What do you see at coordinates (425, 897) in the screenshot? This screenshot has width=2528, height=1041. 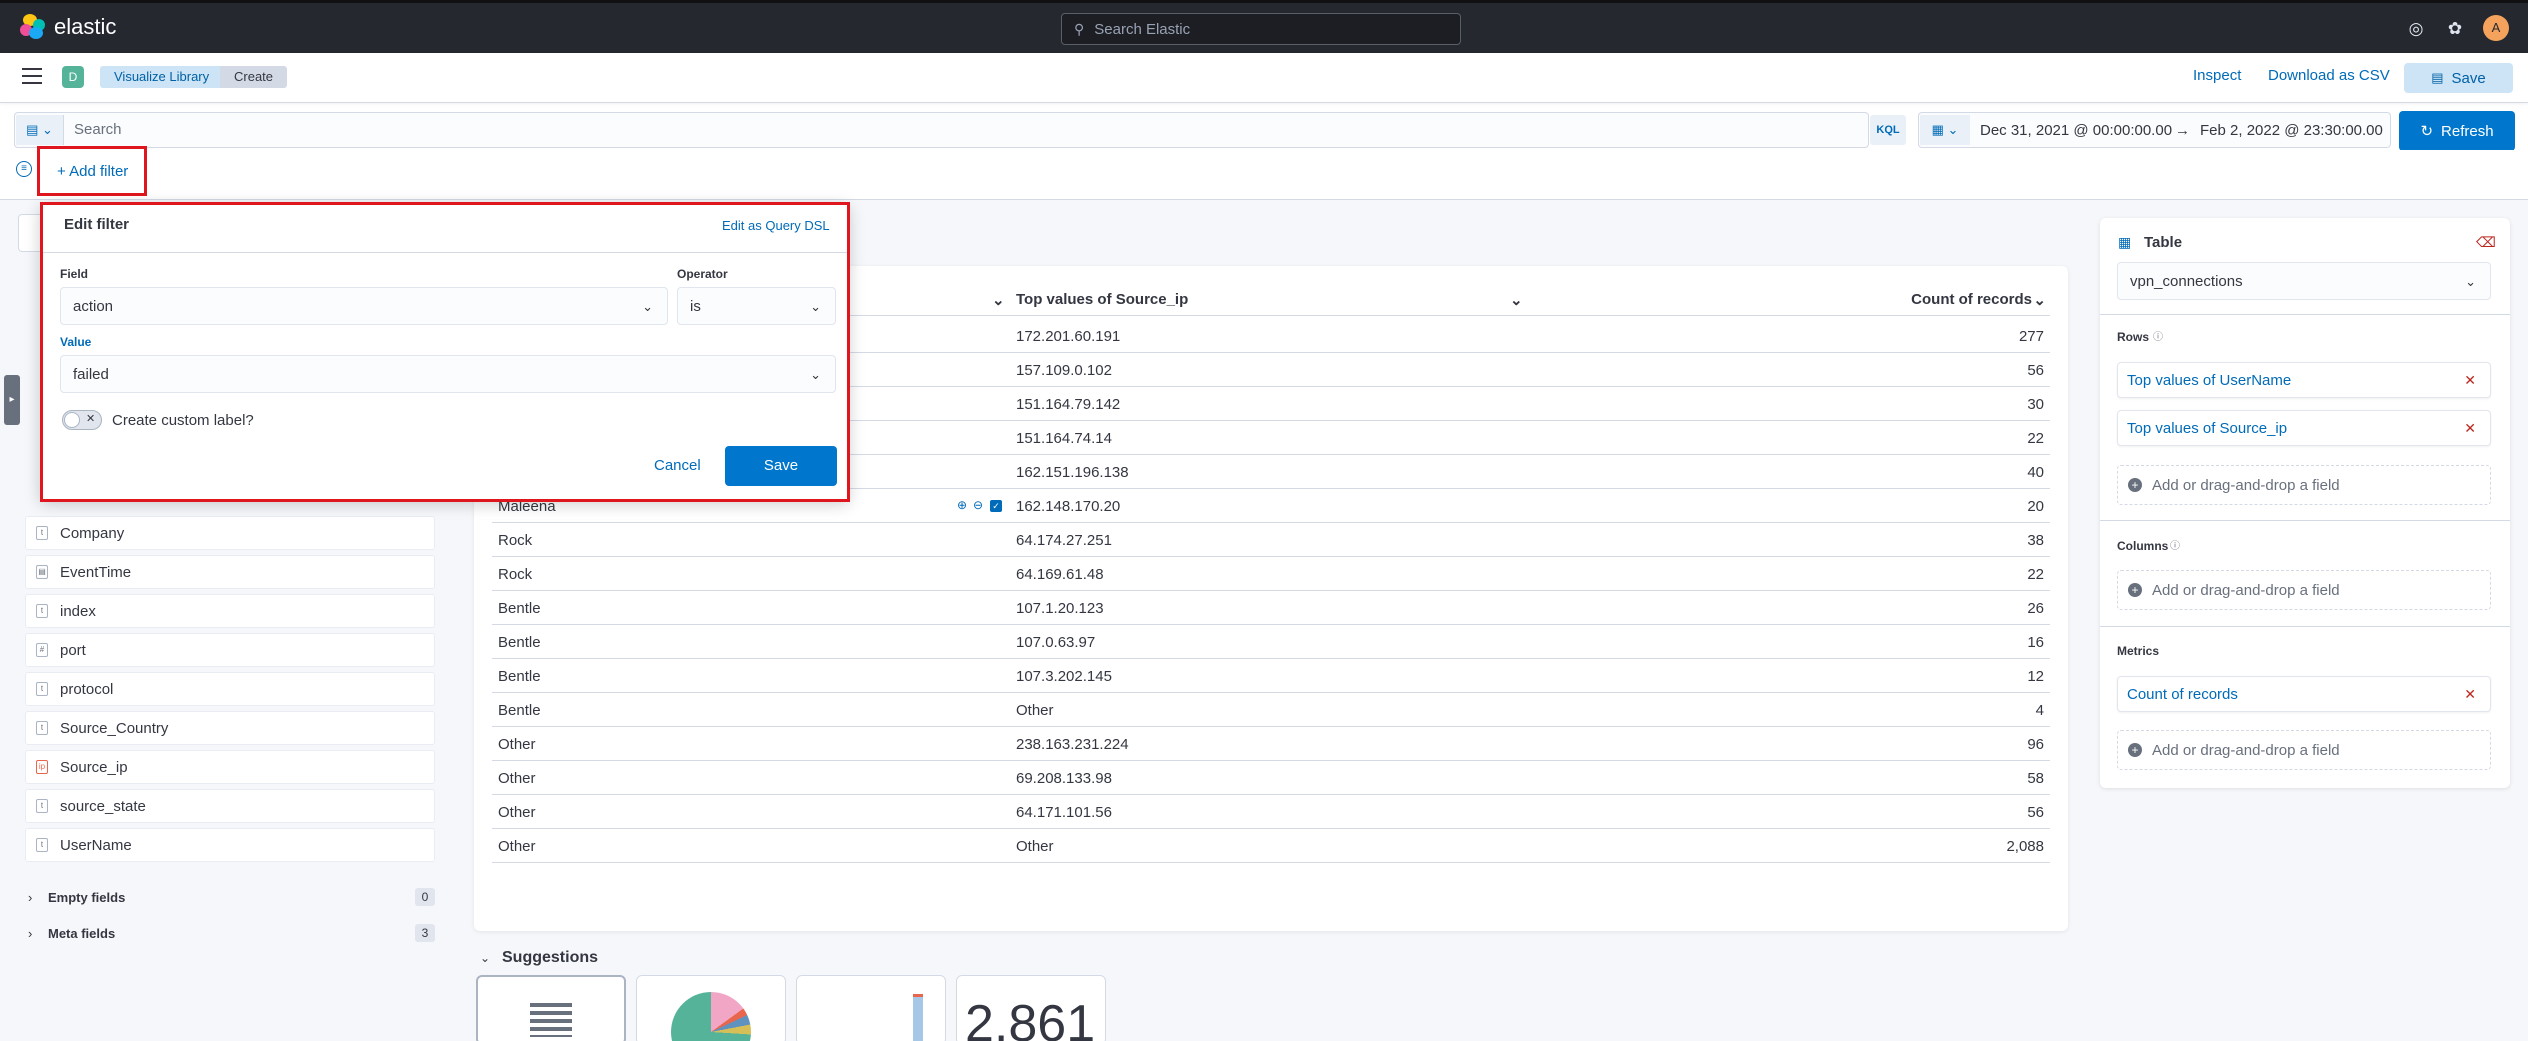 I see `empty-fields-count: 0` at bounding box center [425, 897].